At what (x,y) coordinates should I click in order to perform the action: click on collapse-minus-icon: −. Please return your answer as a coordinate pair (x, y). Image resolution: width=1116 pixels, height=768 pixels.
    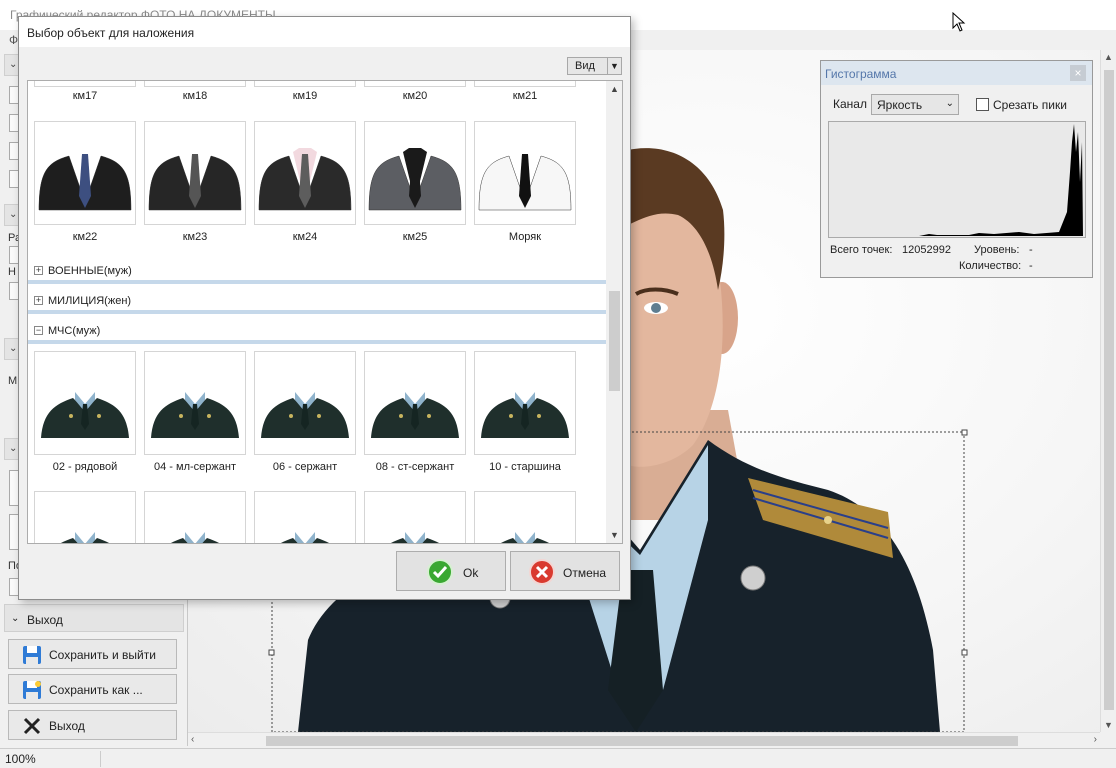
    Looking at the image, I should click on (38, 330).